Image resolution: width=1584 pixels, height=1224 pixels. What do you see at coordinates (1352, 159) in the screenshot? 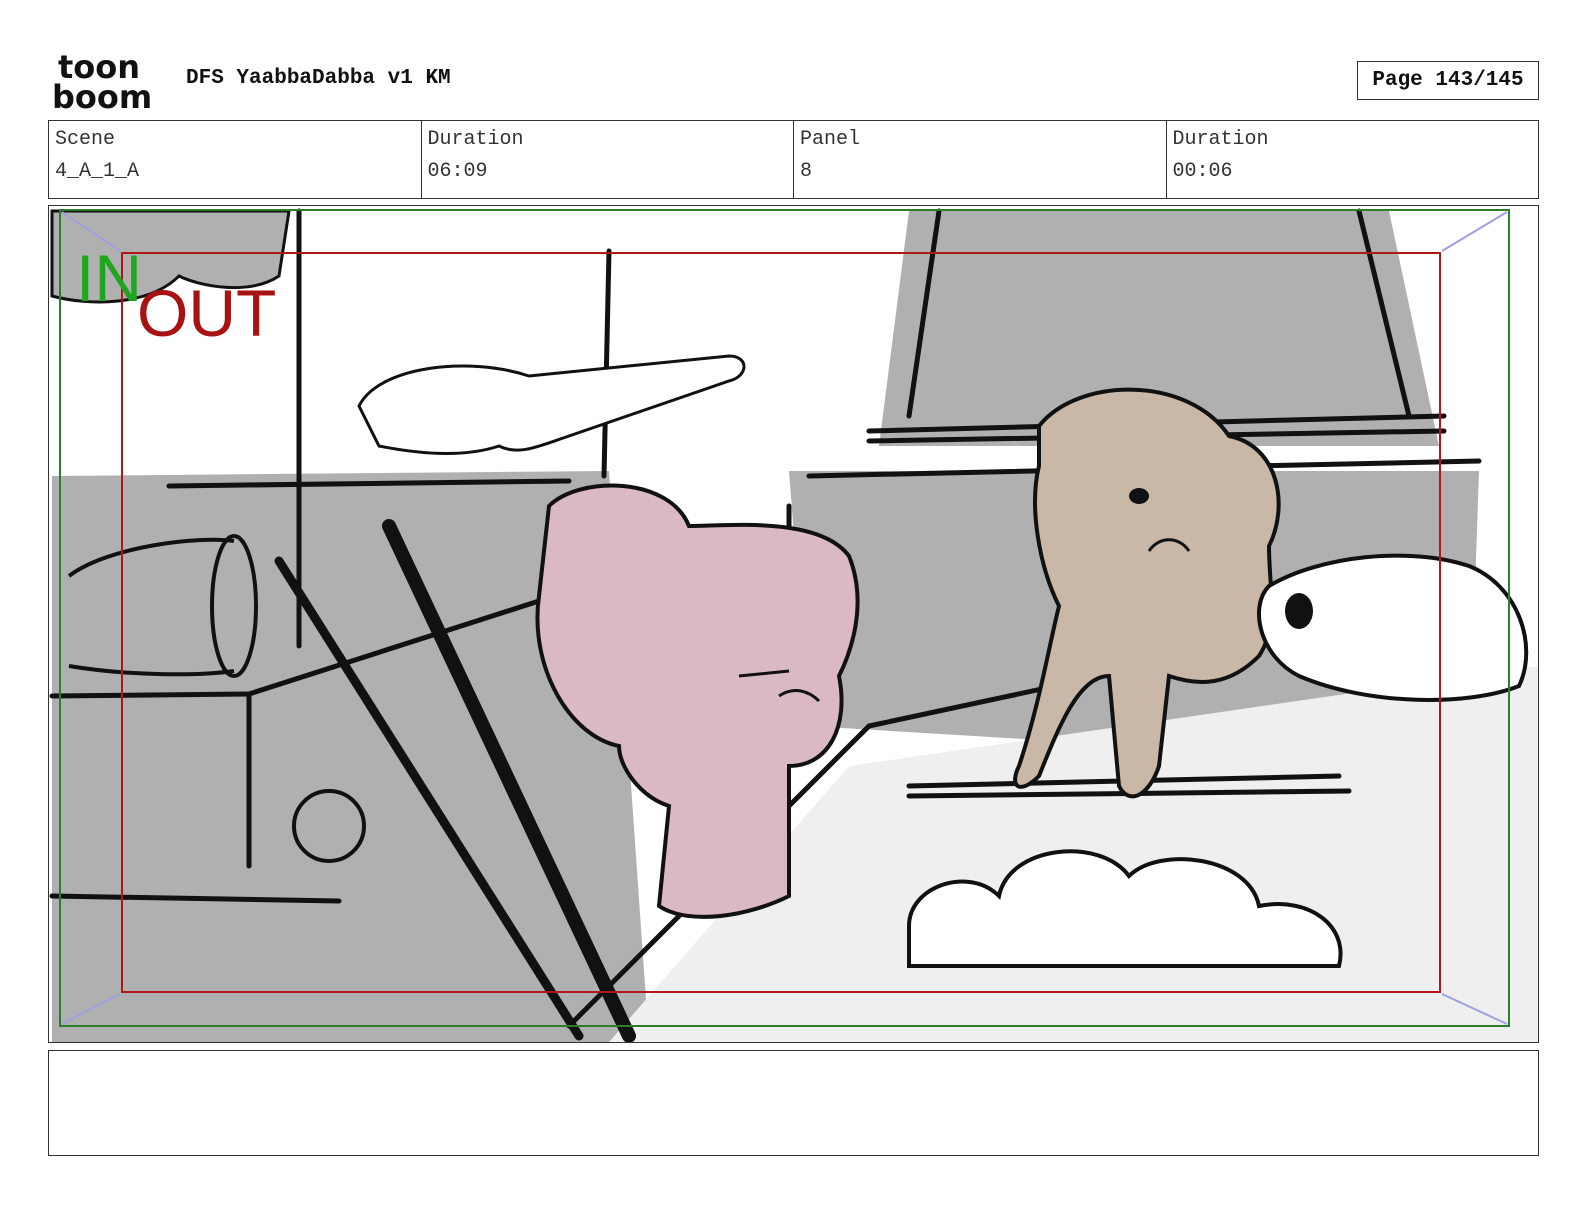
I see `panel-duration-cell: Duration 00:06` at bounding box center [1352, 159].